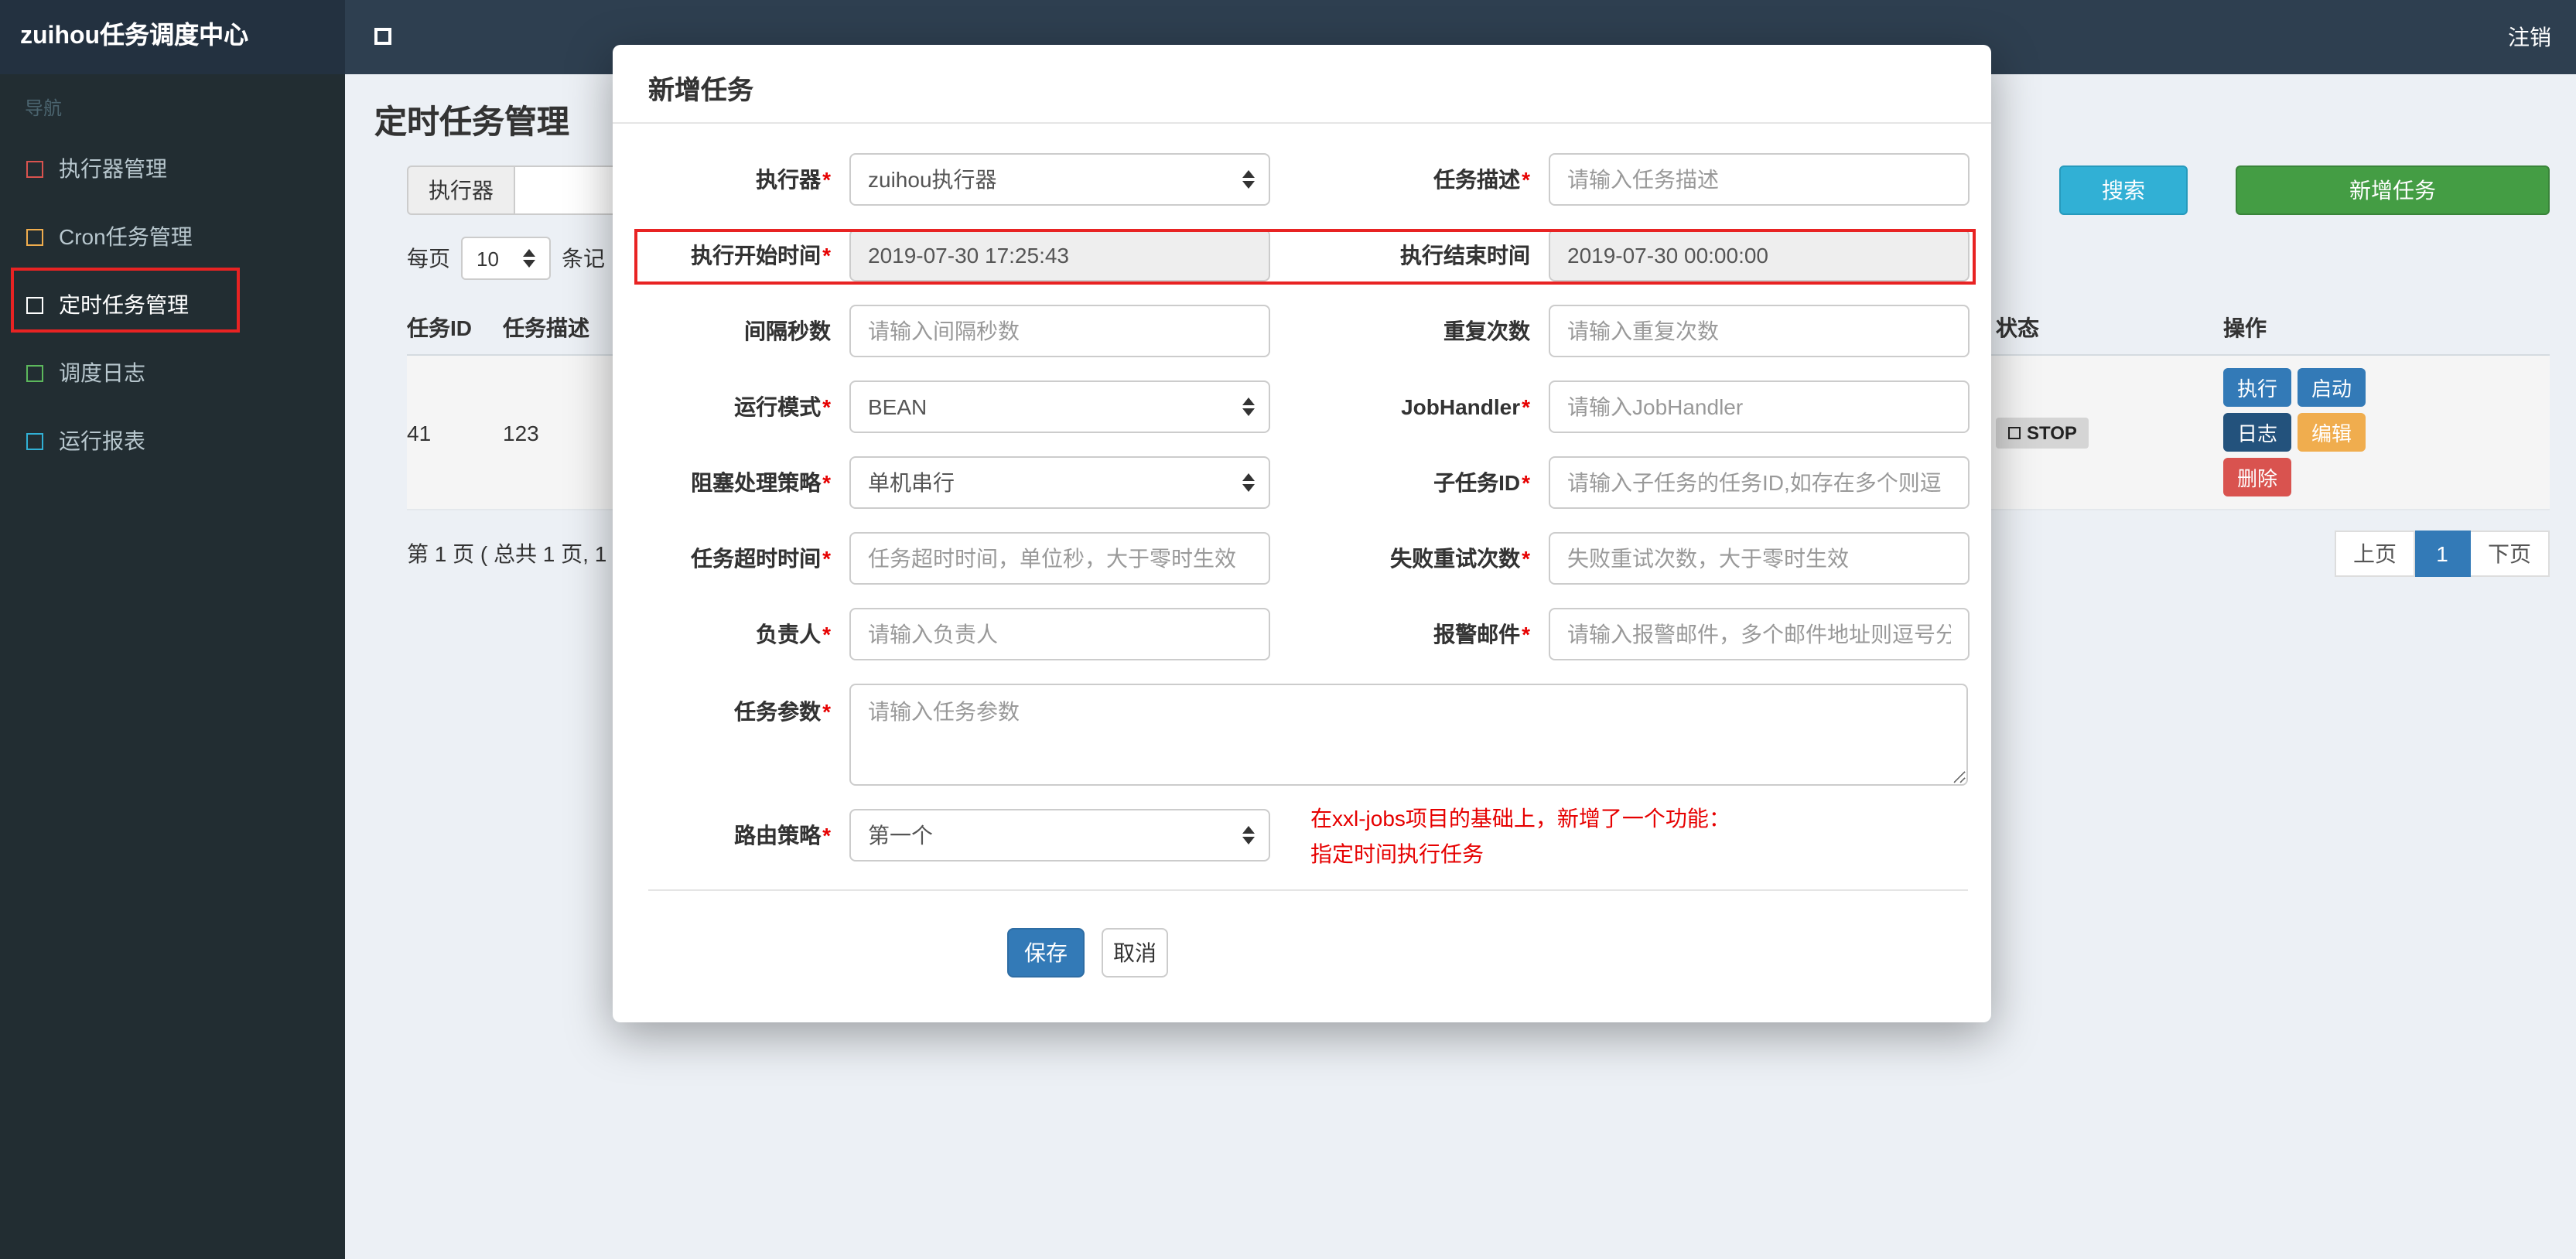 This screenshot has height=1259, width=2576. Describe the element at coordinates (2257, 477) in the screenshot. I see `delete-button: 删除` at that location.